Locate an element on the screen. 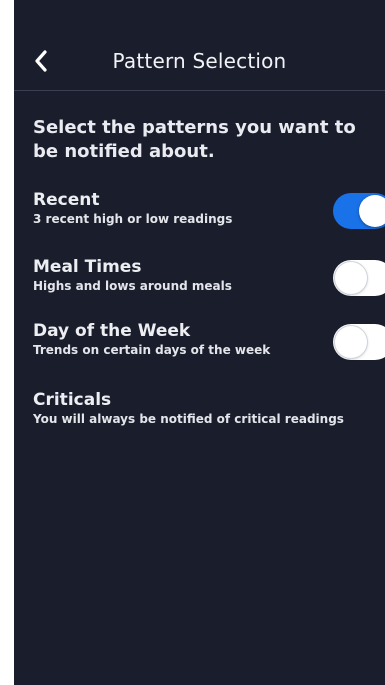 This screenshot has width=385, height=685. pattern-title: Meal Times is located at coordinates (87, 267).